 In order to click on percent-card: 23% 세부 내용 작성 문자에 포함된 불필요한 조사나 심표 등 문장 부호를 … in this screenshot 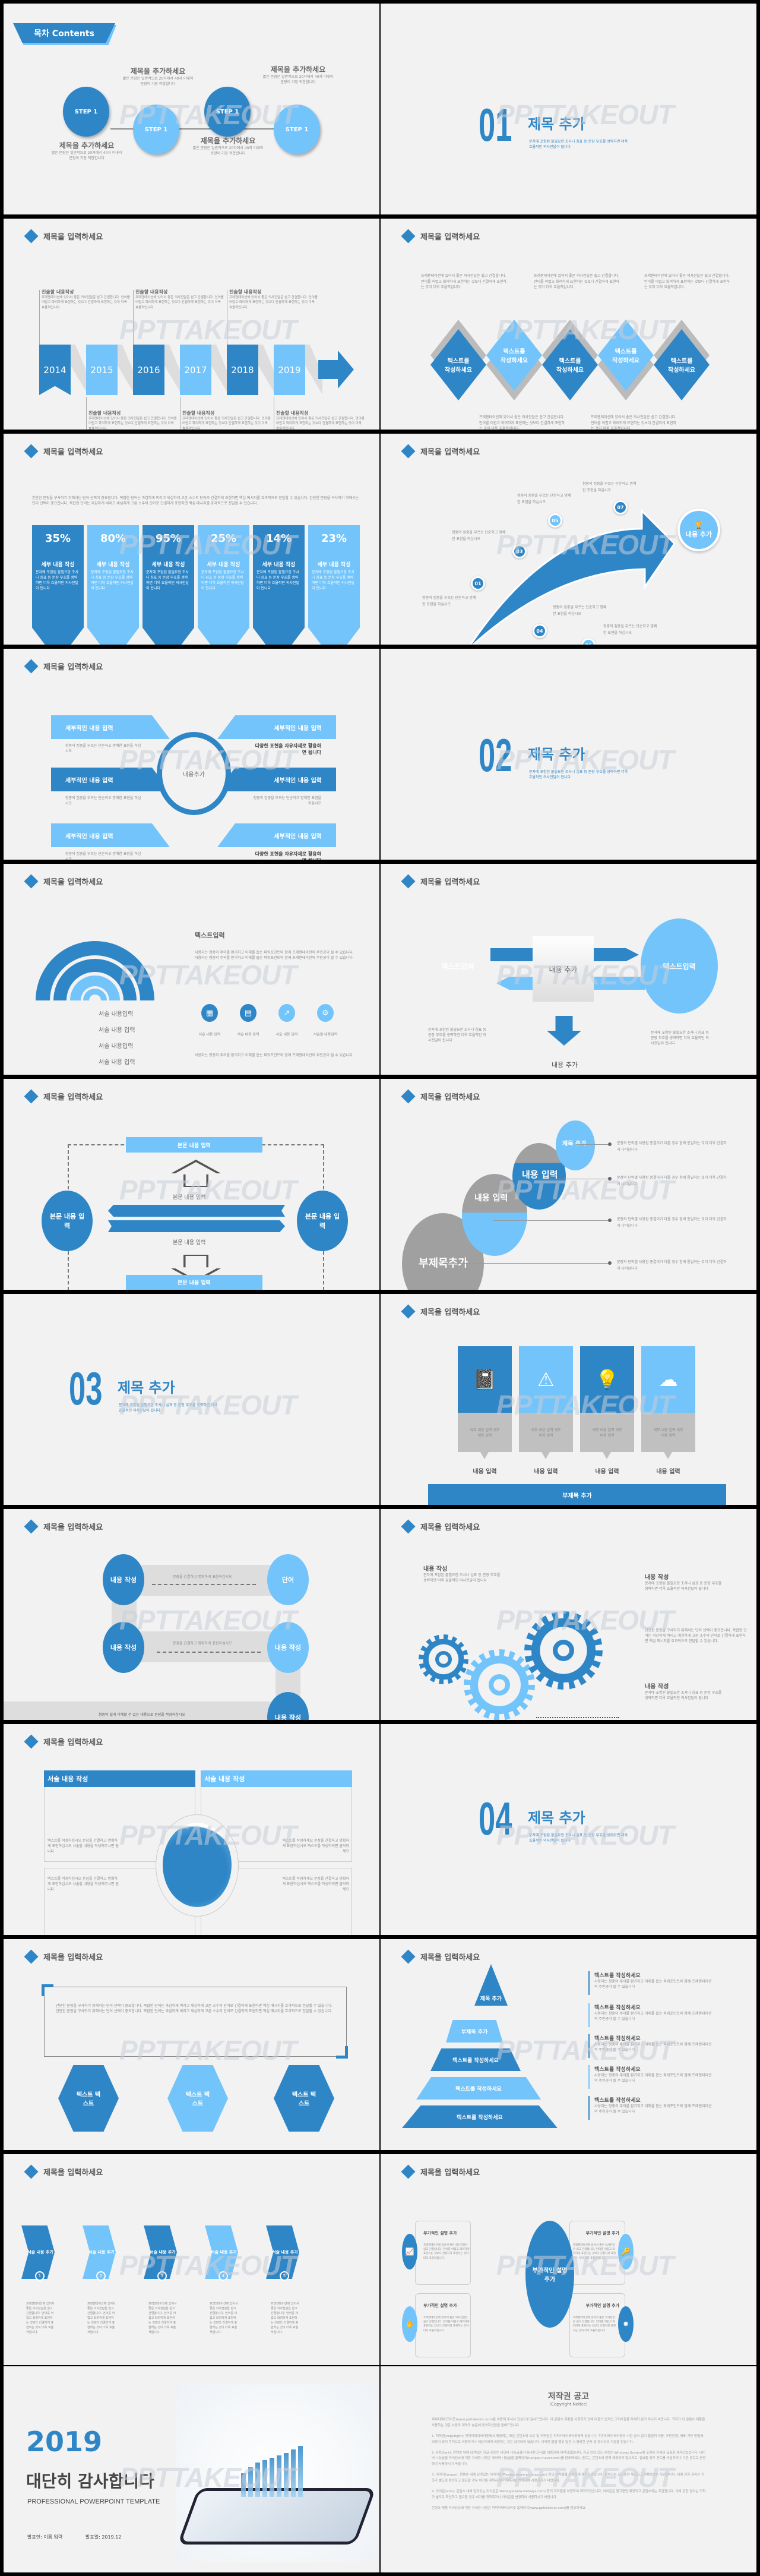, I will do `click(334, 585)`.